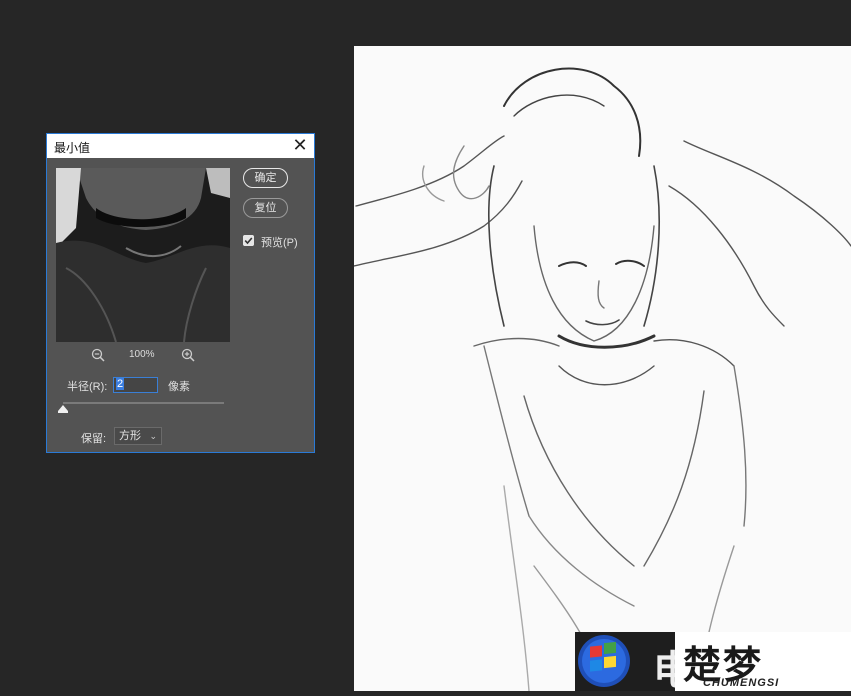 The image size is (851, 696). Describe the element at coordinates (713, 663) in the screenshot. I see `watermark: 电 楚梦 CHUMENGSI` at that location.